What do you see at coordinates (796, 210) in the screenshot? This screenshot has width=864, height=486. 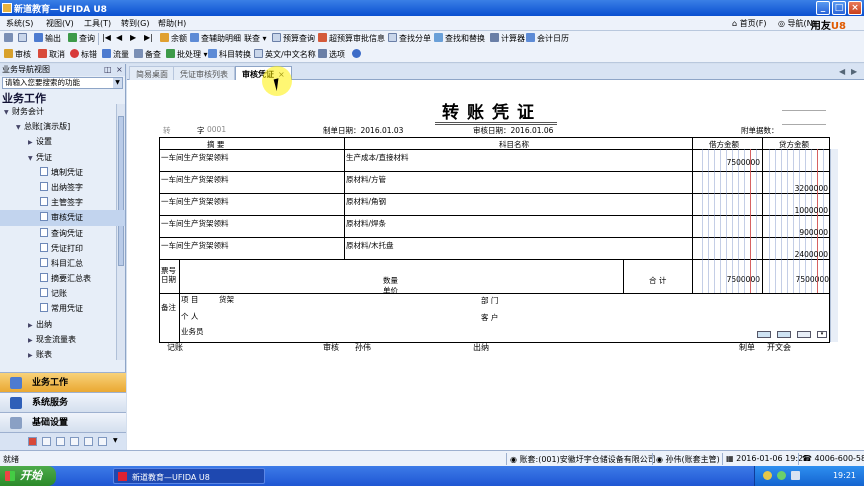 I see `row-credit: 1000000` at bounding box center [796, 210].